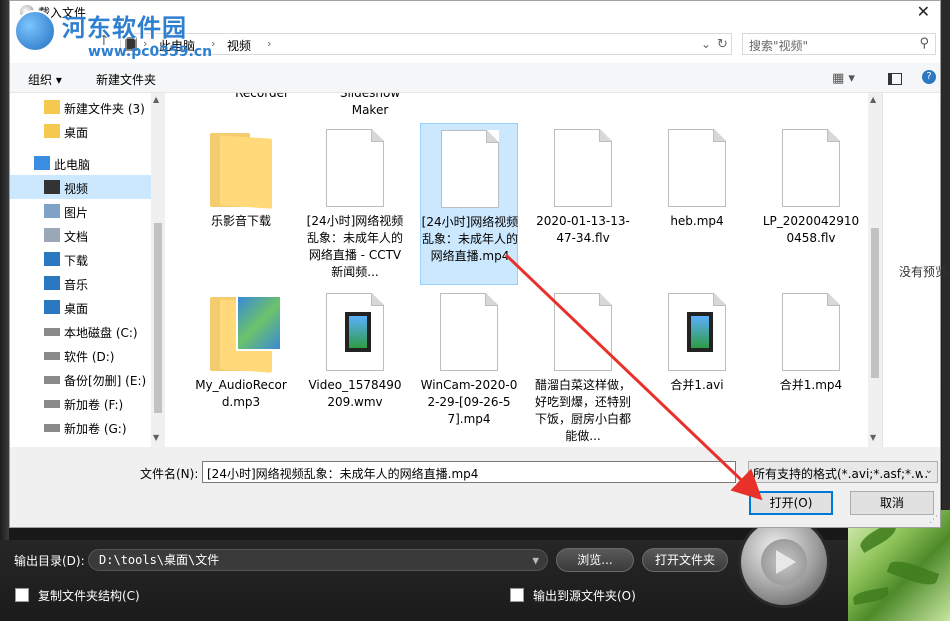 The image size is (950, 621). Describe the element at coordinates (843, 78) in the screenshot. I see `view-options-icon: ▦ ▾` at that location.